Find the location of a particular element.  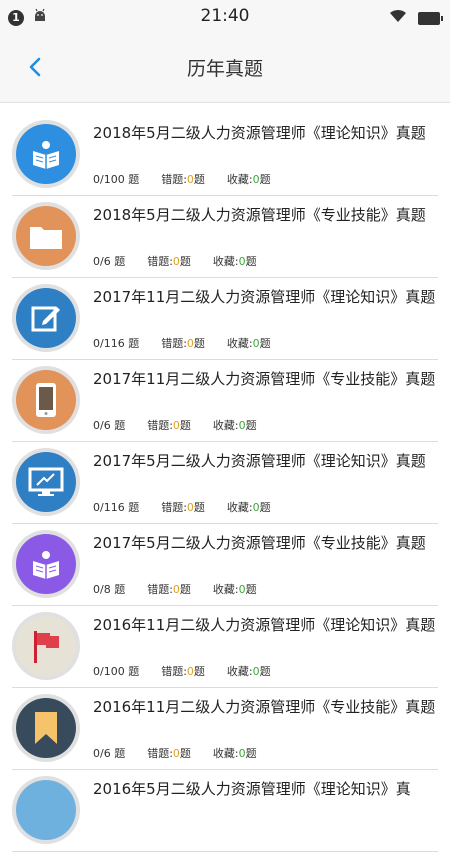

exam-item-title: 2017年11月二级人力资源管理师《专业技能》真题 is located at coordinates (264, 379).